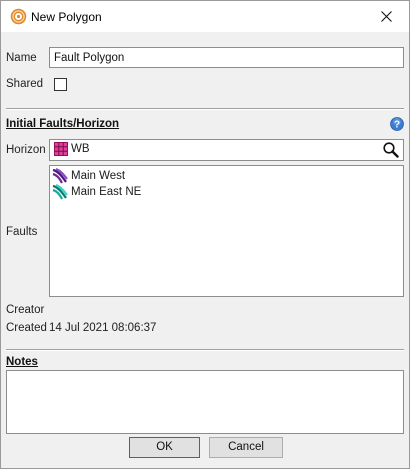 This screenshot has height=469, width=410. I want to click on close-icon, so click(386, 16).